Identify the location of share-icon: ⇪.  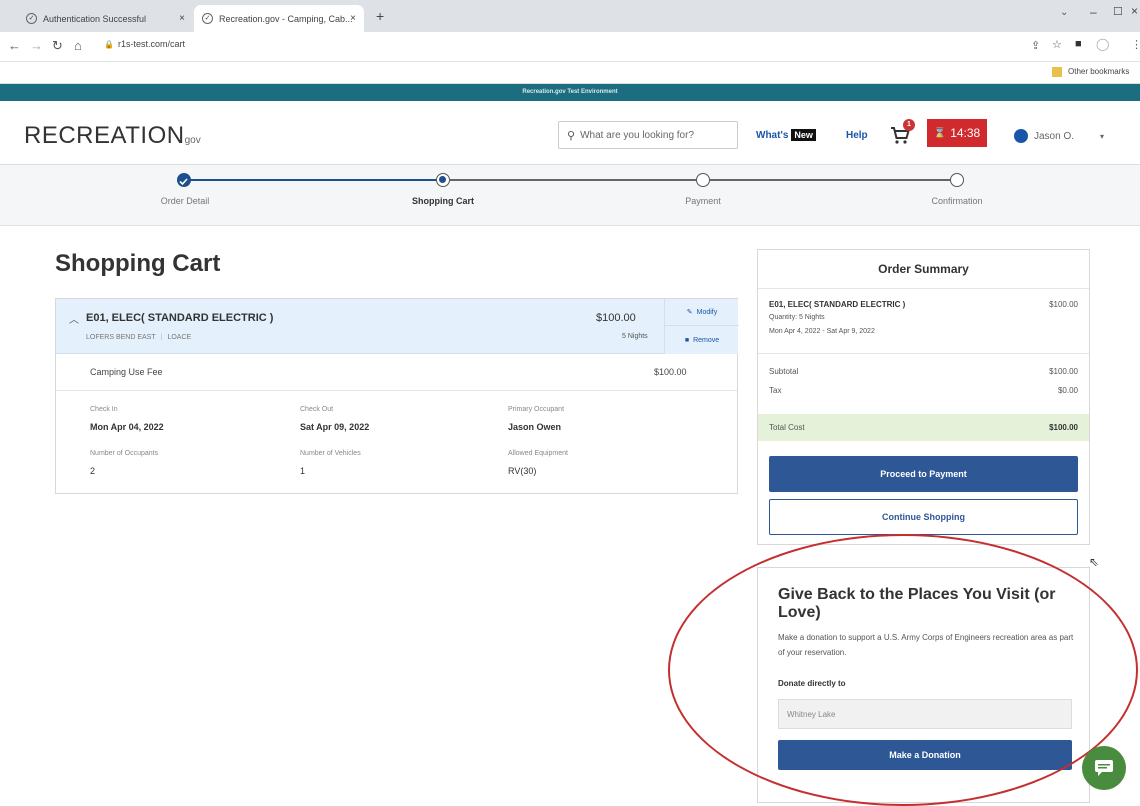
(1035, 45).